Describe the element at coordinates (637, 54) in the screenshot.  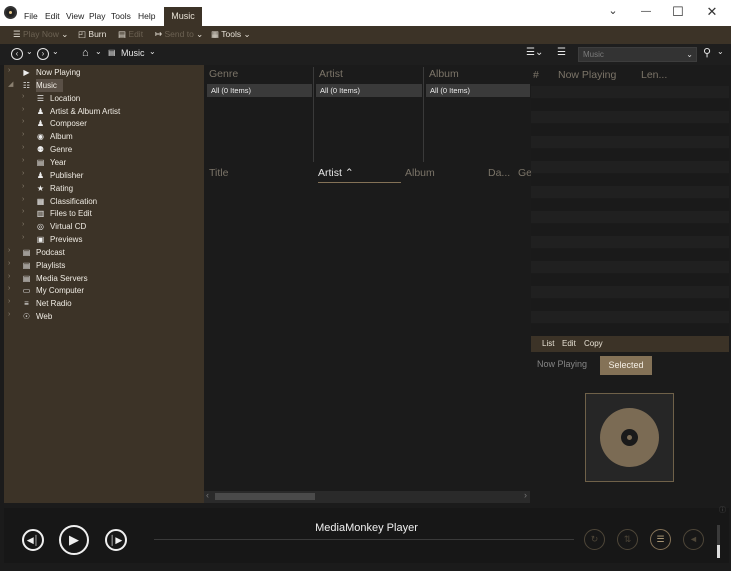
I see `search-scope-select: Music ⌄` at that location.